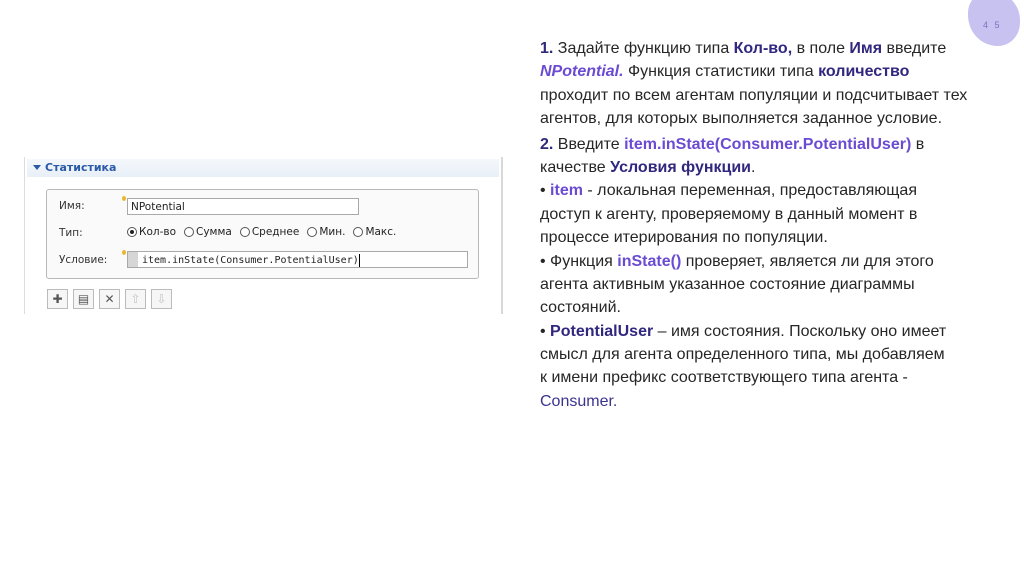 The height and width of the screenshot is (574, 1024). I want to click on move-down-icon: ⇩, so click(161, 299).